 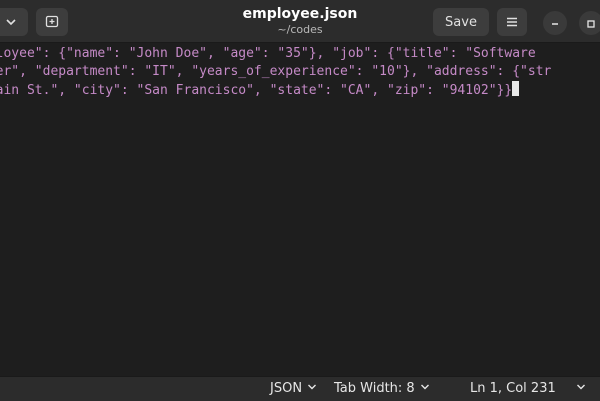 I want to click on new-tab-icon, so click(x=52, y=22).